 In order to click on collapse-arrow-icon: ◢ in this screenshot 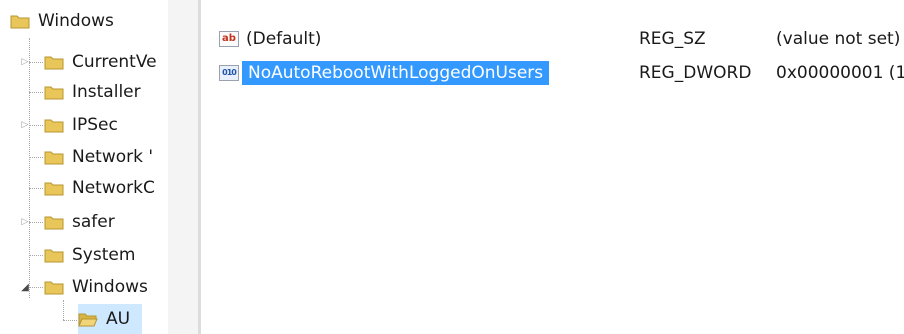, I will do `click(25, 287)`.